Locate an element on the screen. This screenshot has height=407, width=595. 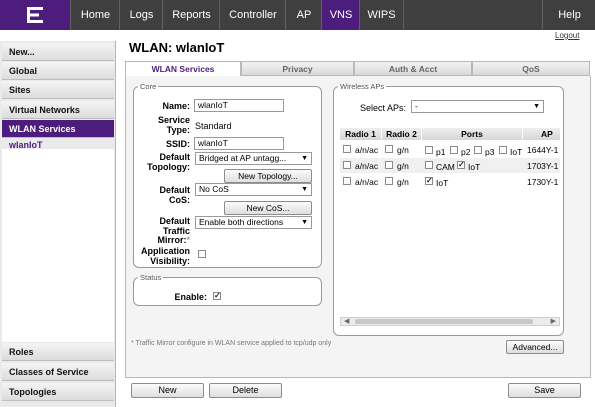
tab-bar: WLAN Services Privacy Auth & Acct QoS is located at coordinates (357, 68).